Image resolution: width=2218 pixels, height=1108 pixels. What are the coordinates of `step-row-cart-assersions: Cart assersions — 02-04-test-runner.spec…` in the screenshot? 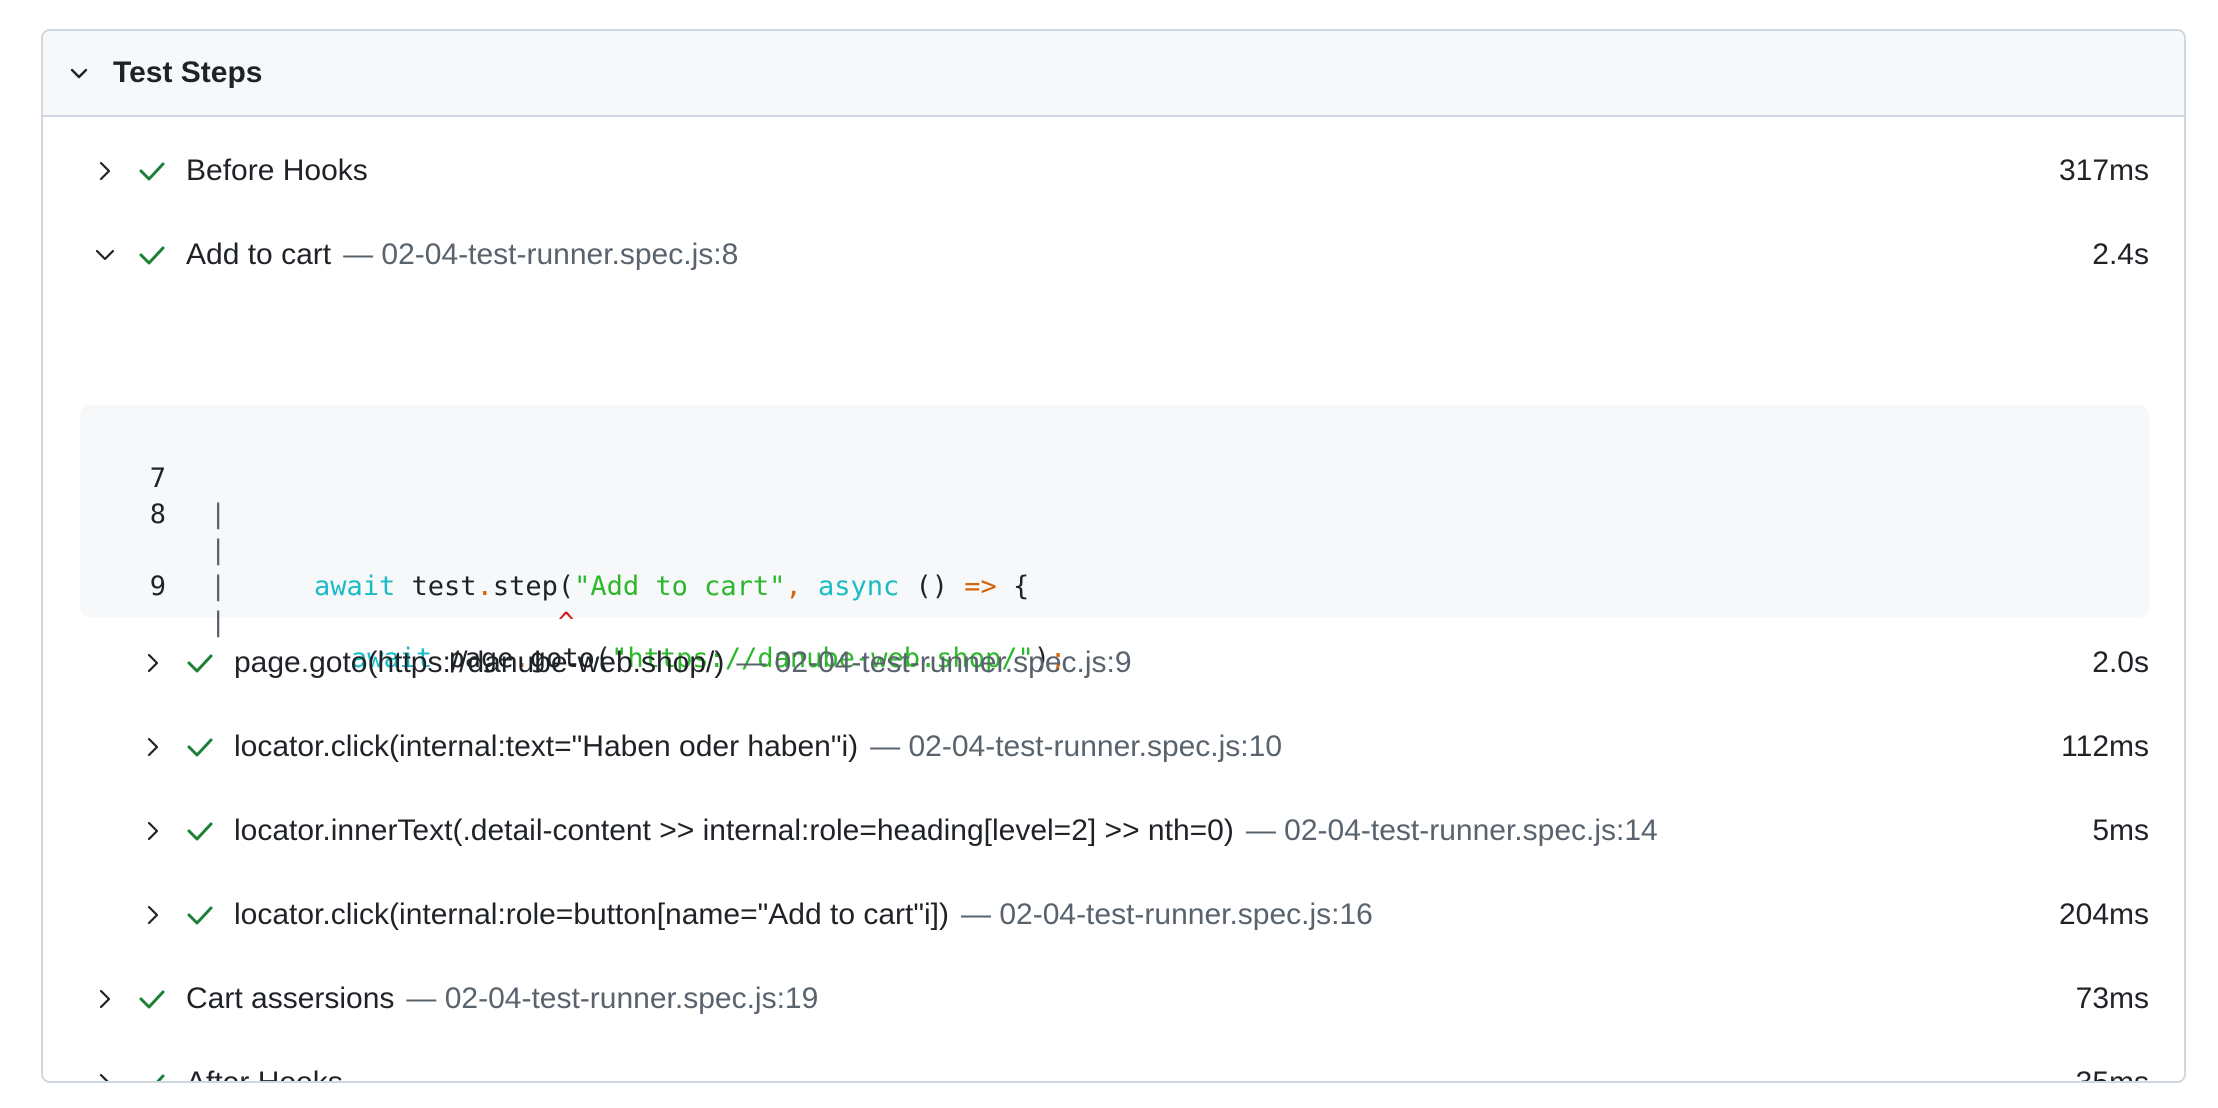 It's located at (1113, 999).